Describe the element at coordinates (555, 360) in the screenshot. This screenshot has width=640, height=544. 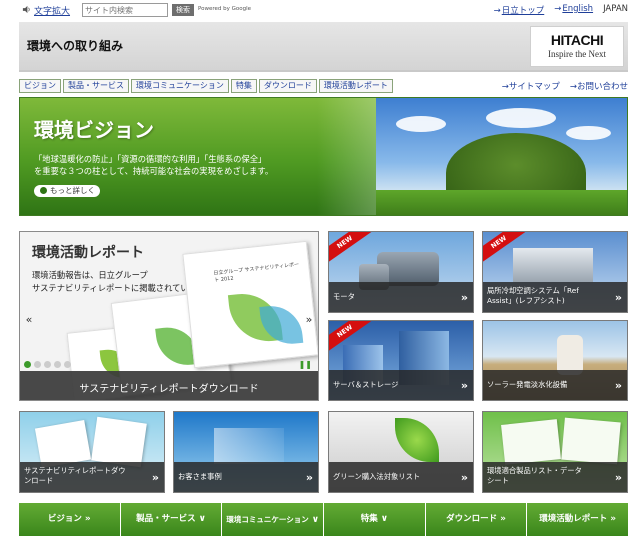
I see `tile-solar-desalination: ソーラー発電淡水化設備 »` at that location.